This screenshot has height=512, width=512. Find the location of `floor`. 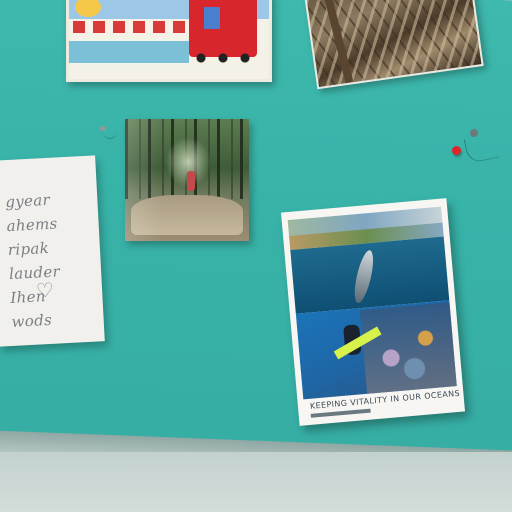

floor is located at coordinates (256, 482).